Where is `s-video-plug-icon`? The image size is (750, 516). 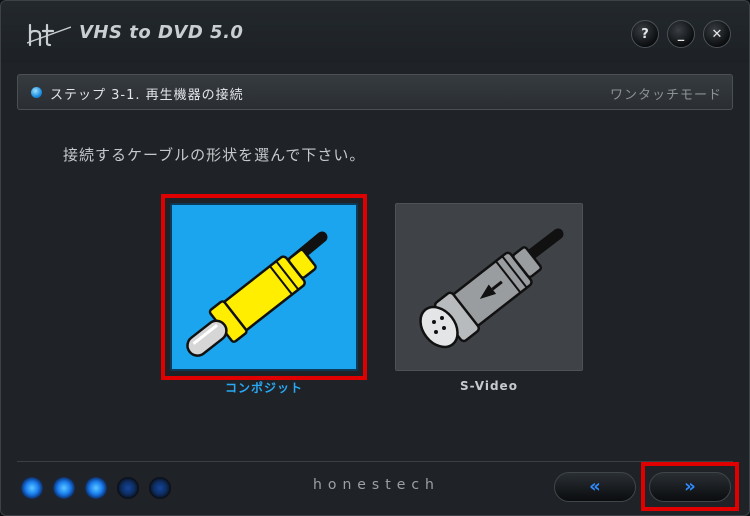 s-video-plug-icon is located at coordinates (491, 288).